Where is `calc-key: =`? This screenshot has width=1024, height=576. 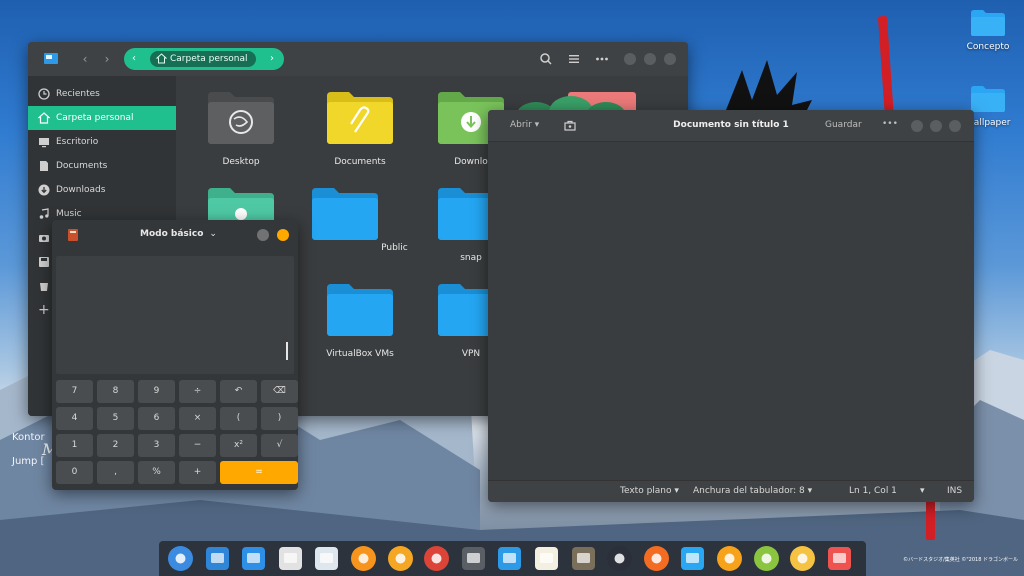
calc-key: = is located at coordinates (259, 472).